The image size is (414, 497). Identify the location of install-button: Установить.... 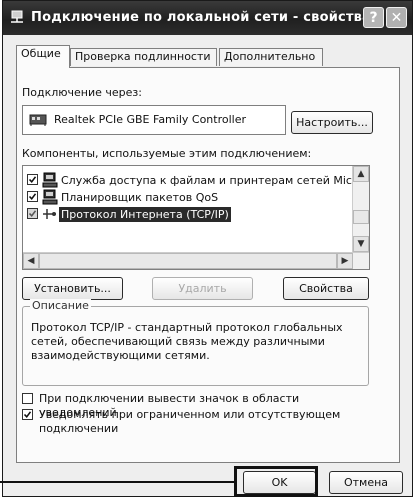
(72, 288).